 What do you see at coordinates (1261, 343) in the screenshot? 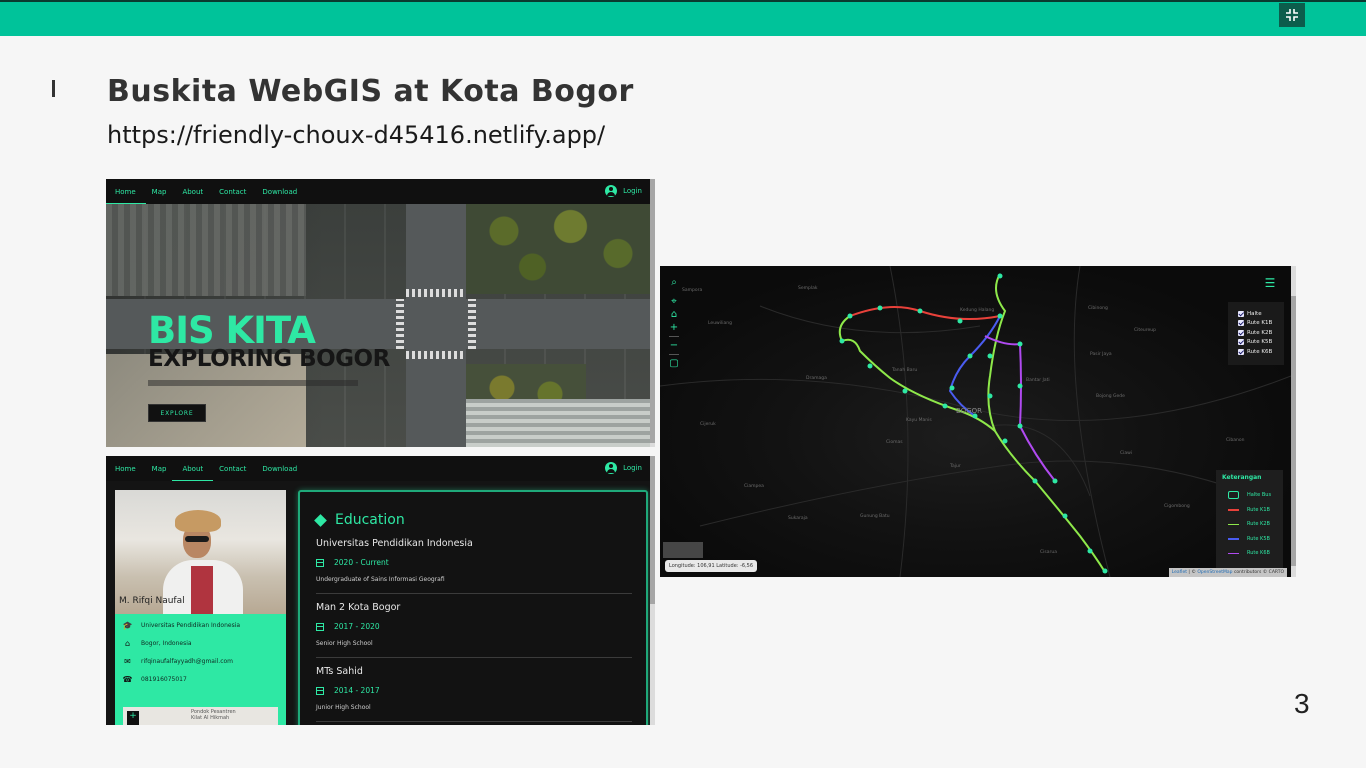
I see `layer-toggle-k5b: Rute K5B` at bounding box center [1261, 343].